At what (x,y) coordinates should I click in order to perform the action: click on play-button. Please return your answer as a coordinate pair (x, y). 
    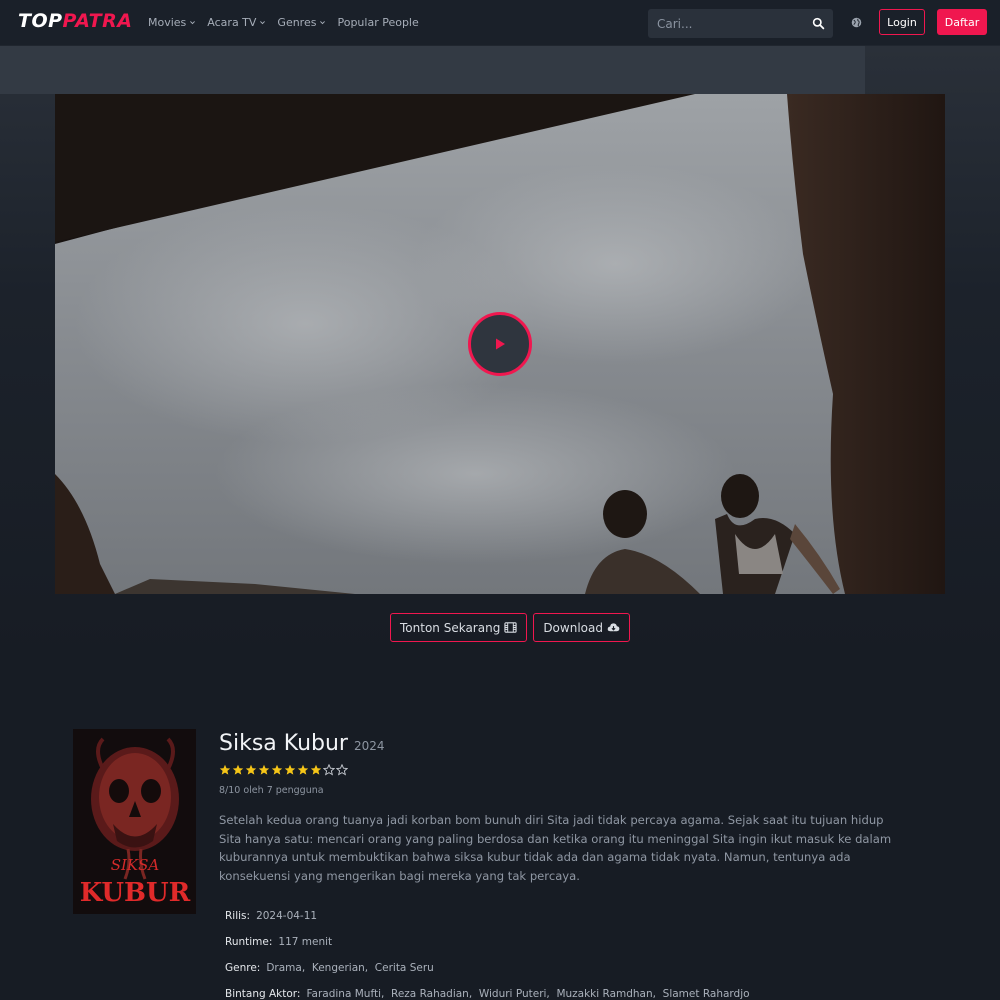
    Looking at the image, I should click on (500, 344).